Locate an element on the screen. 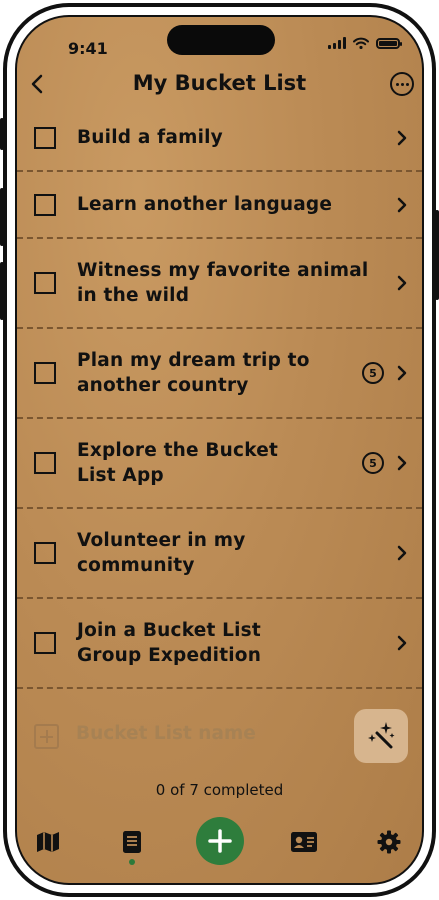 This screenshot has height=900, width=439. list-item: Plan my dream trip to another country 5 is located at coordinates (219, 374).